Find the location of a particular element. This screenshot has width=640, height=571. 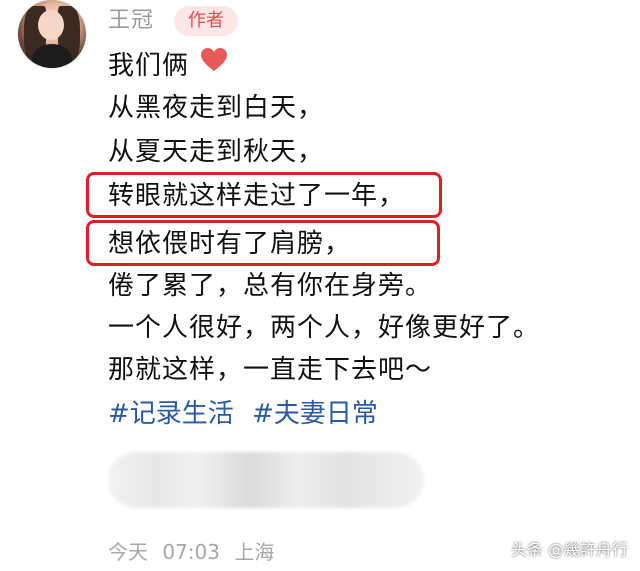

heart-icon is located at coordinates (214, 65).